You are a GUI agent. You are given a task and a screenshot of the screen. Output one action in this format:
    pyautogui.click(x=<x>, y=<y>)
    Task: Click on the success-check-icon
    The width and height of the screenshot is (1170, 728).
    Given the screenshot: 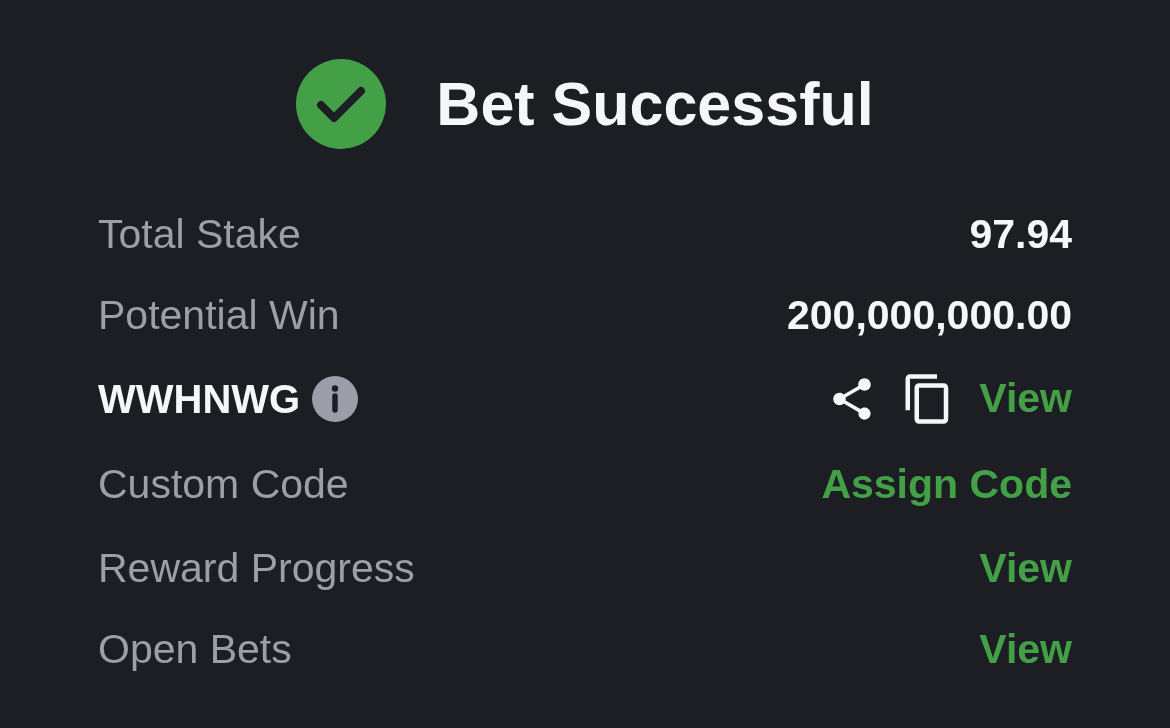 What is the action you would take?
    pyautogui.click(x=341, y=104)
    